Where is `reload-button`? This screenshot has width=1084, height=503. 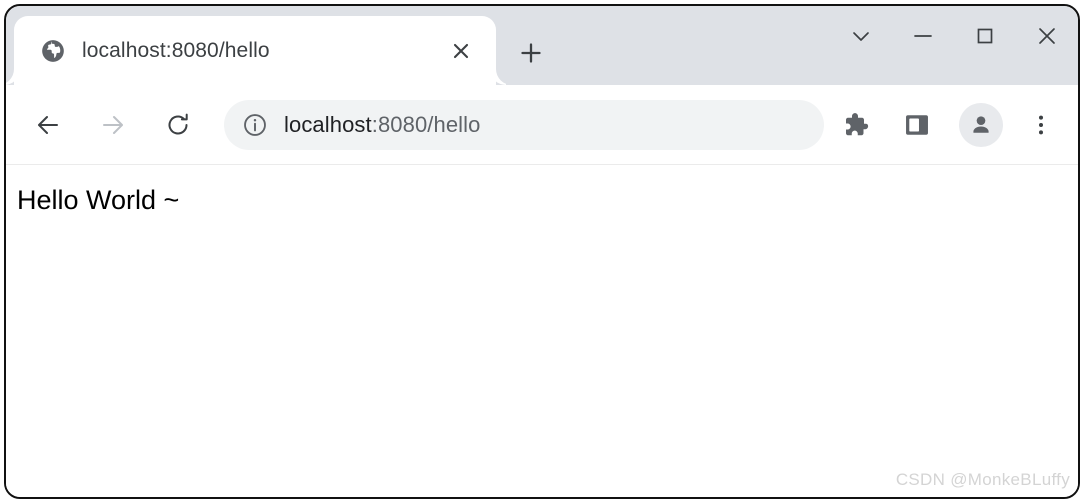 reload-button is located at coordinates (178, 125).